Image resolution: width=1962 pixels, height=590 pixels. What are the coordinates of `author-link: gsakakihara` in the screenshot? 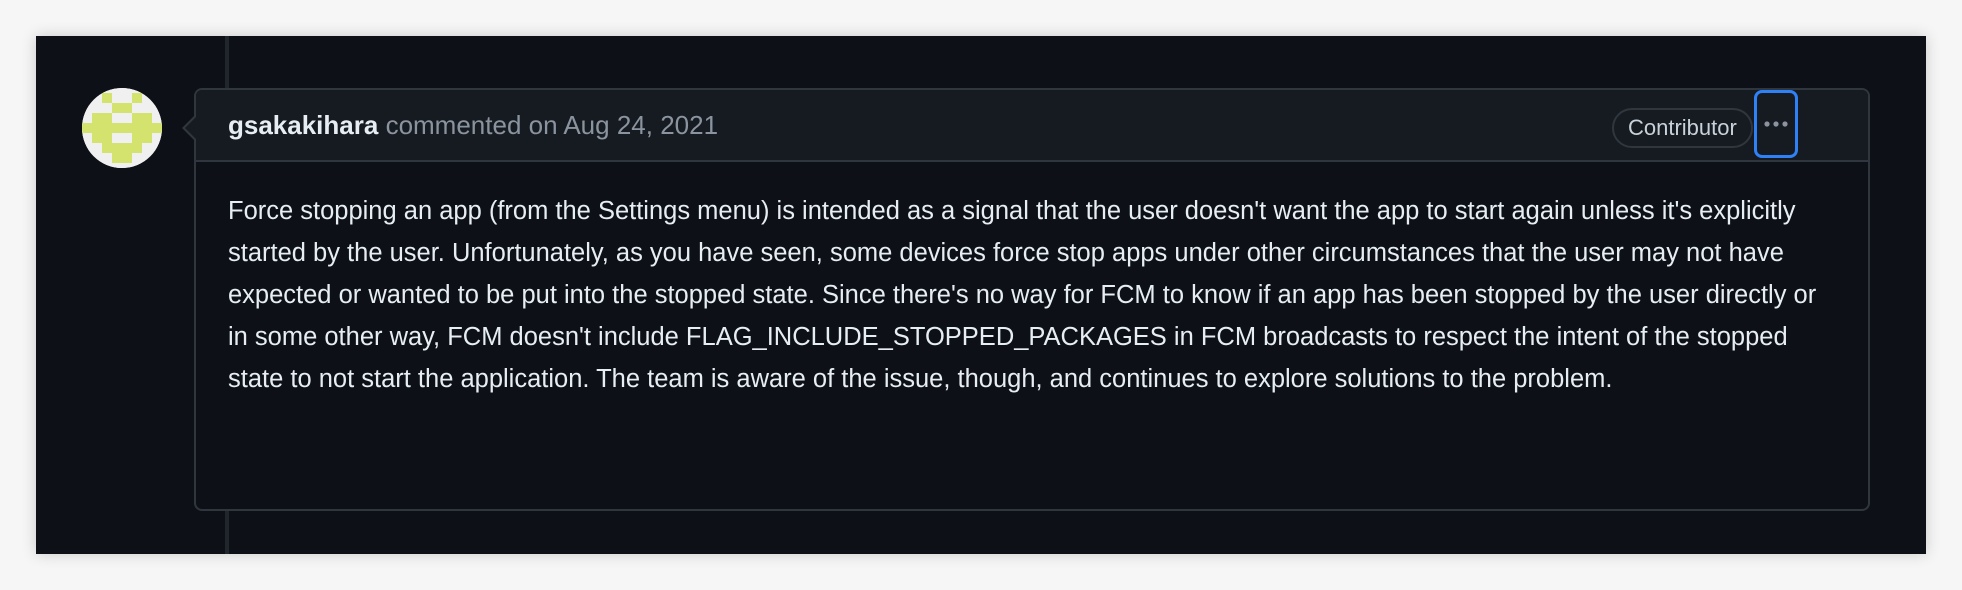 It's located at (303, 125).